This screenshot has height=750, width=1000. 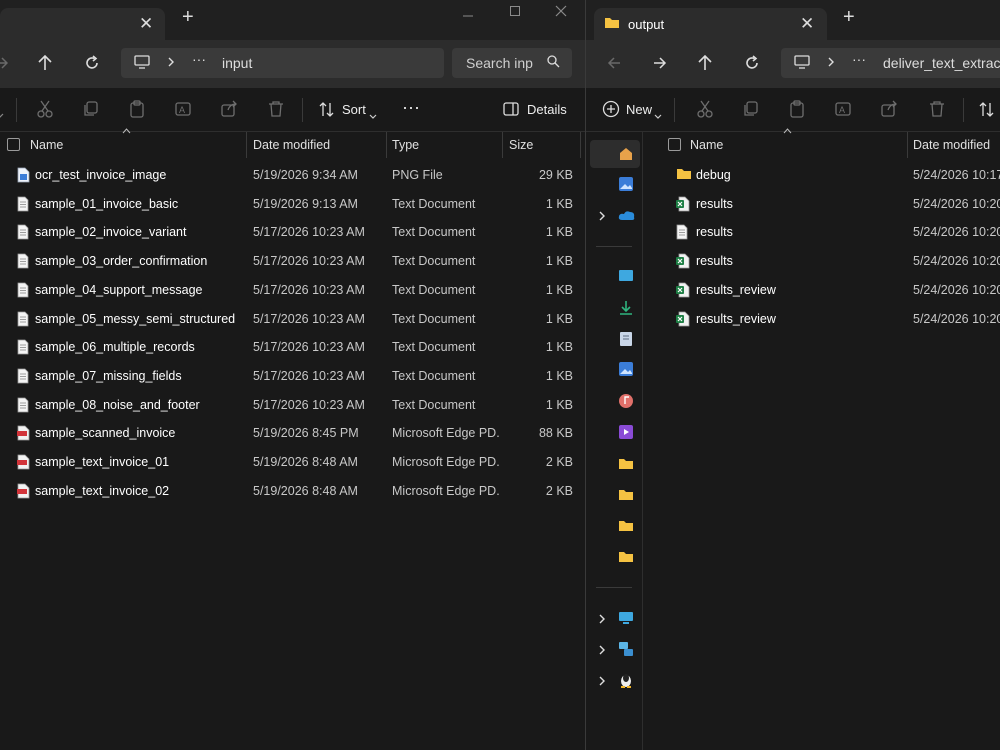 What do you see at coordinates (626, 186) in the screenshot?
I see `nav-gallery` at bounding box center [626, 186].